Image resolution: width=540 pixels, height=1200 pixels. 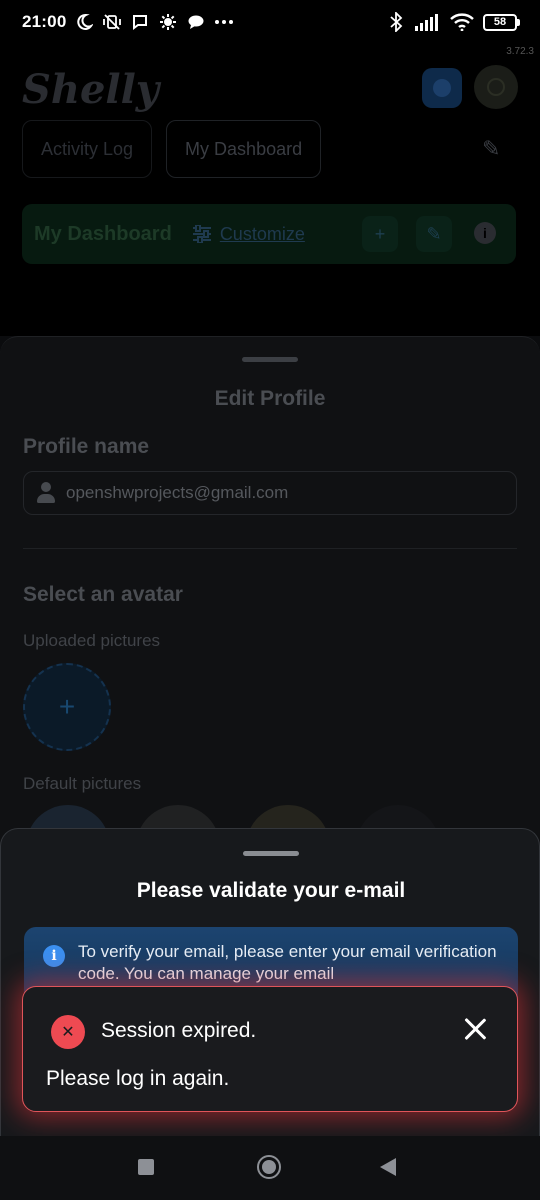 I want to click on tab-activity-log: Activity Log, so click(x=87, y=149).